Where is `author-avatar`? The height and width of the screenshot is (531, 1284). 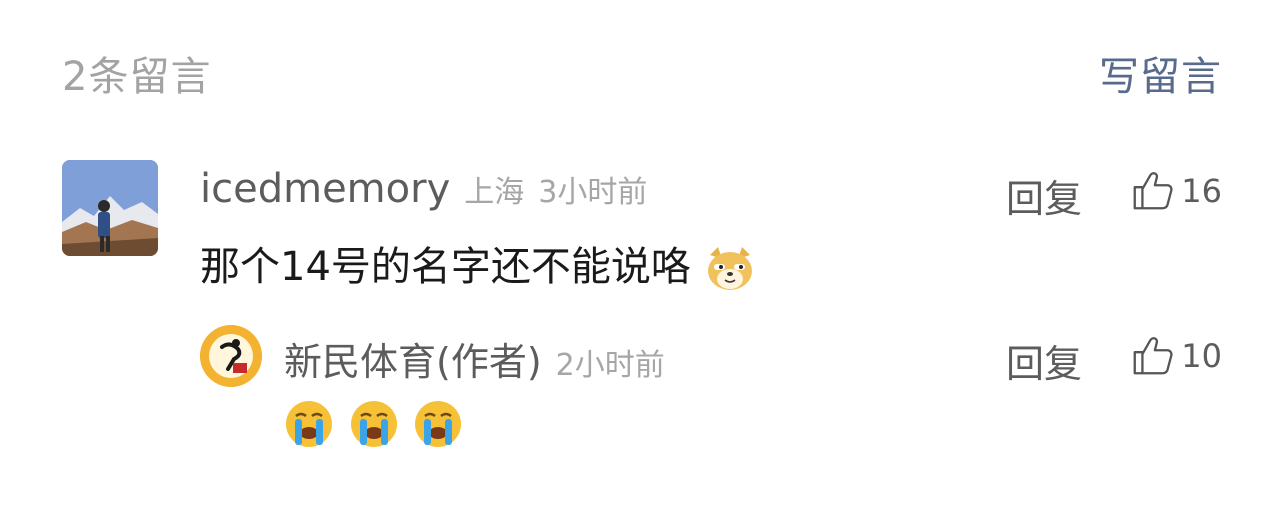
author-avatar is located at coordinates (231, 356).